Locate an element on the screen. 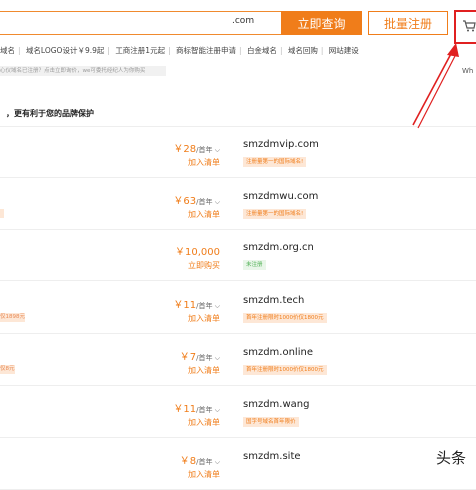 The image size is (476, 490). annotation-arrow is located at coordinates (435, 86).